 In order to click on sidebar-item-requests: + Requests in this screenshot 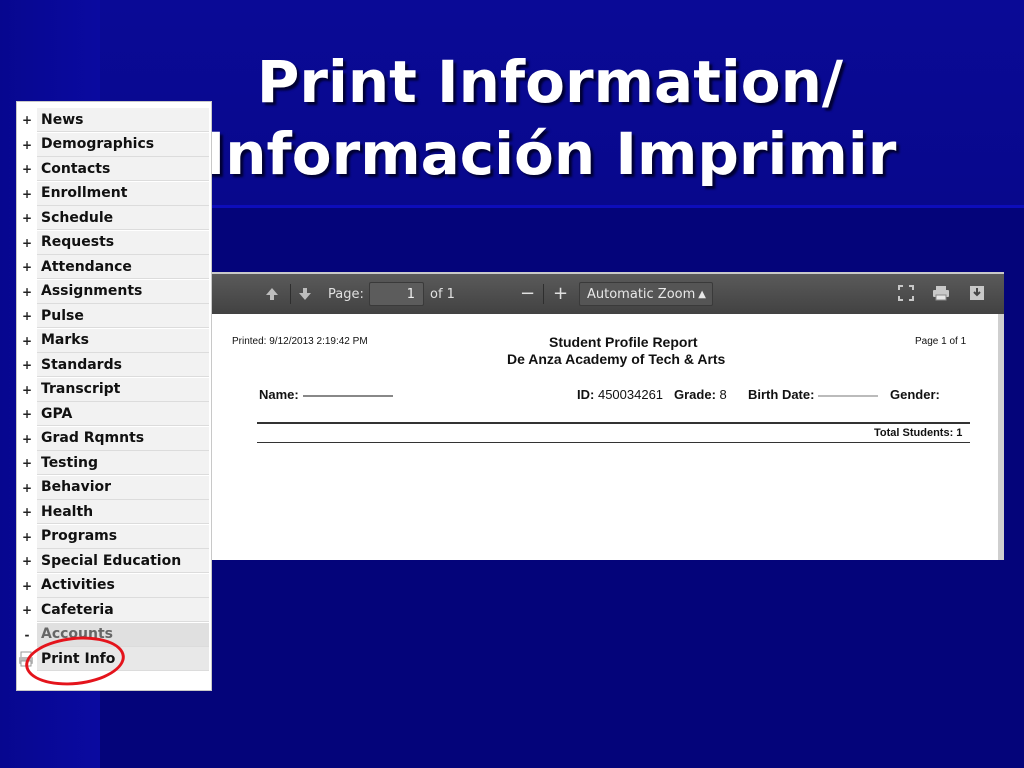, I will do `click(114, 243)`.